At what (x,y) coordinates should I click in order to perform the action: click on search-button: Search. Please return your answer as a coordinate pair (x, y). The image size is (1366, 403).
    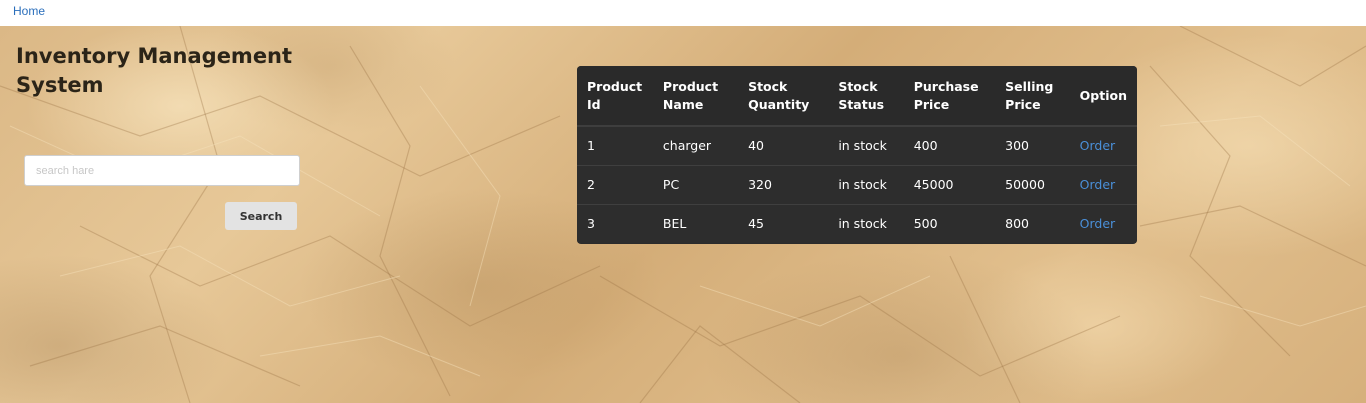
    Looking at the image, I should click on (261, 216).